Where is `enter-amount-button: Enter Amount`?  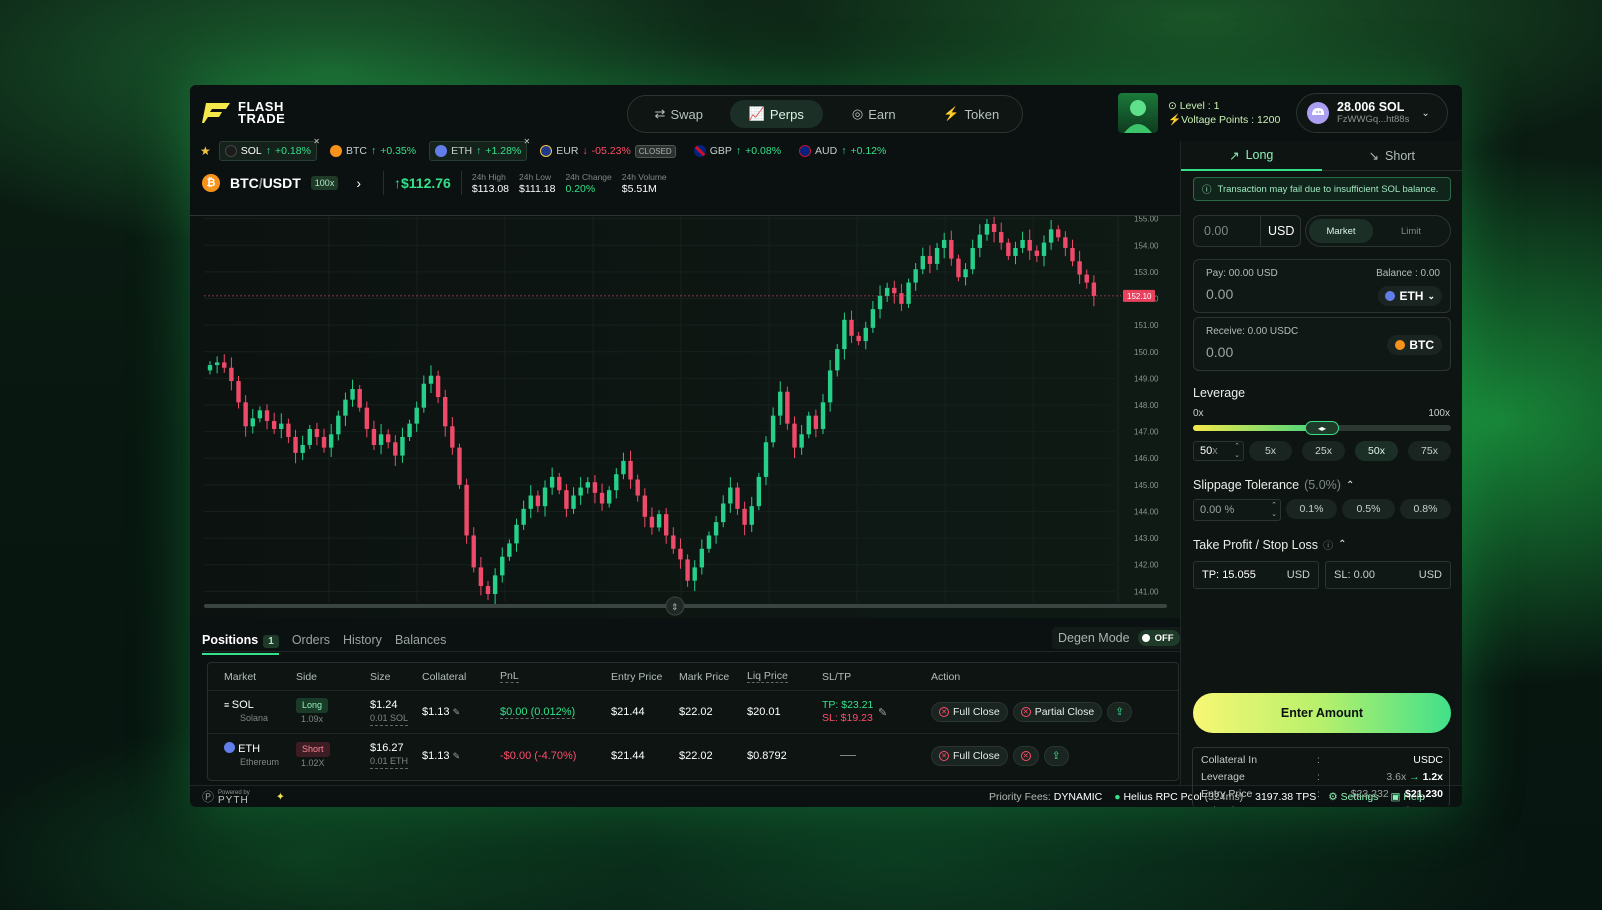 enter-amount-button: Enter Amount is located at coordinates (1322, 713).